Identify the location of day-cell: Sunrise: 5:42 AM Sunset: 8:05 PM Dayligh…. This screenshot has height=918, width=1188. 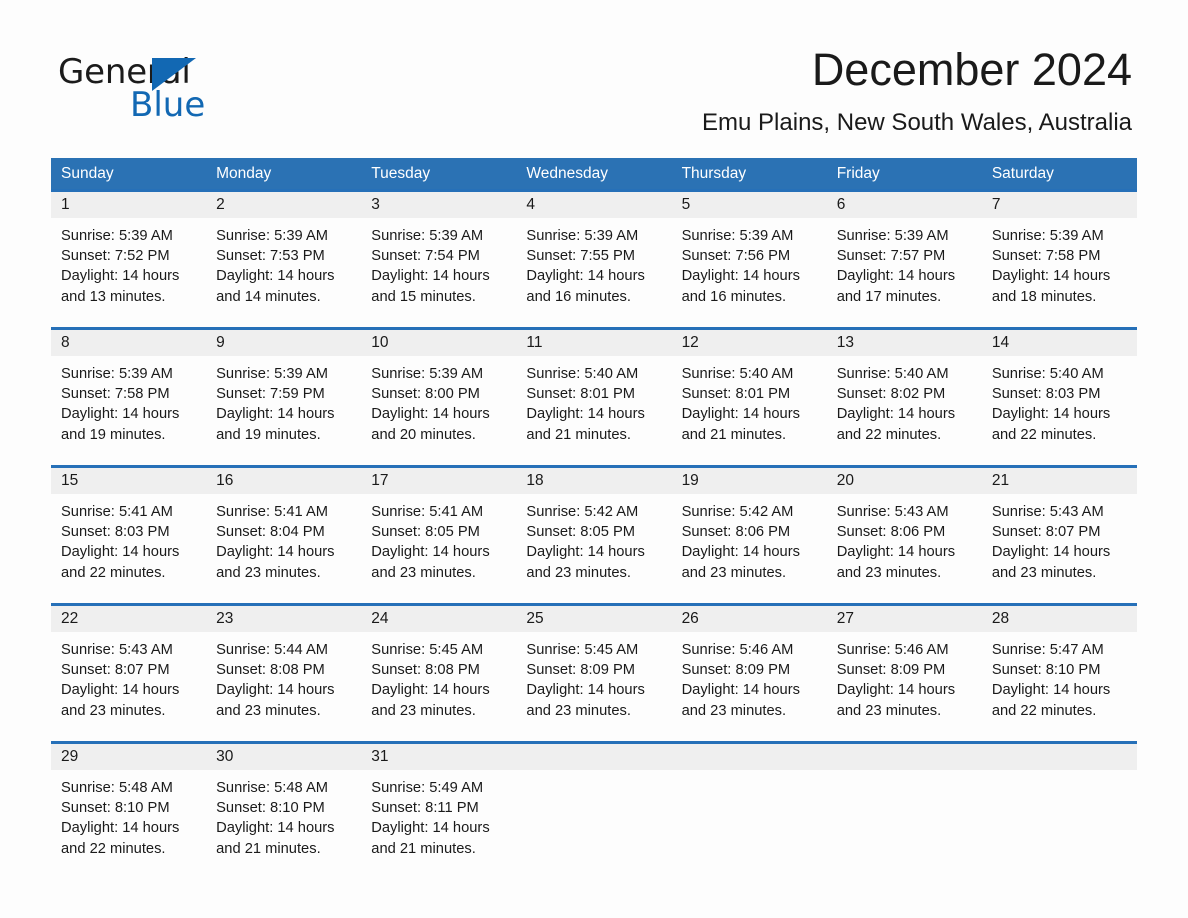
(593, 548).